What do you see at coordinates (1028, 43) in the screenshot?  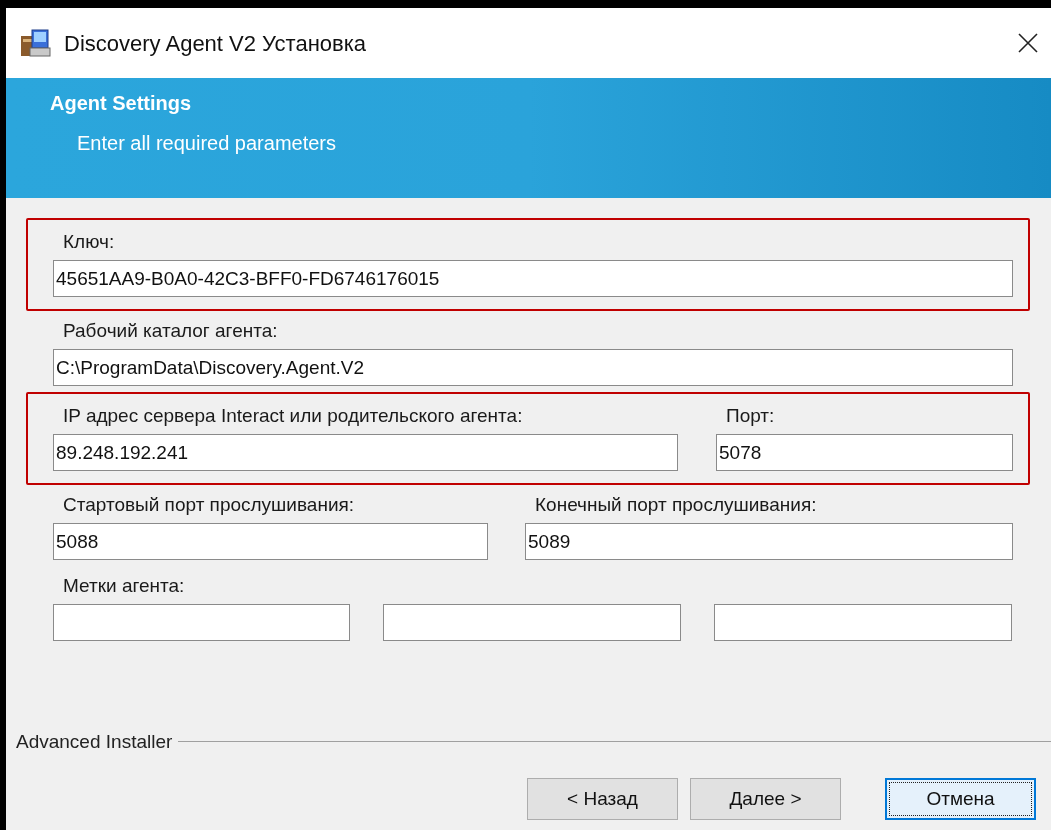 I see `close-icon` at bounding box center [1028, 43].